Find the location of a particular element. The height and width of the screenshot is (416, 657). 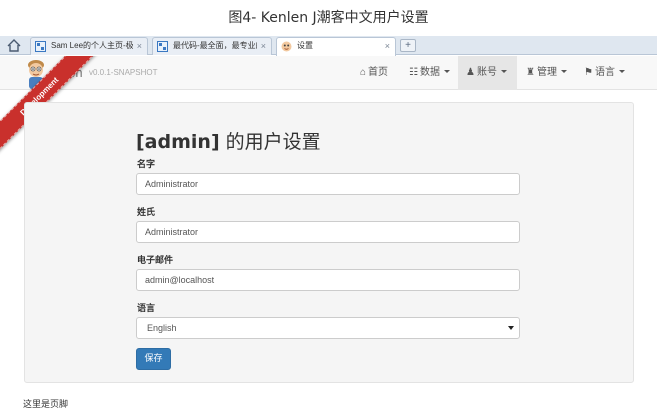

language-label: 语言 is located at coordinates (146, 308).